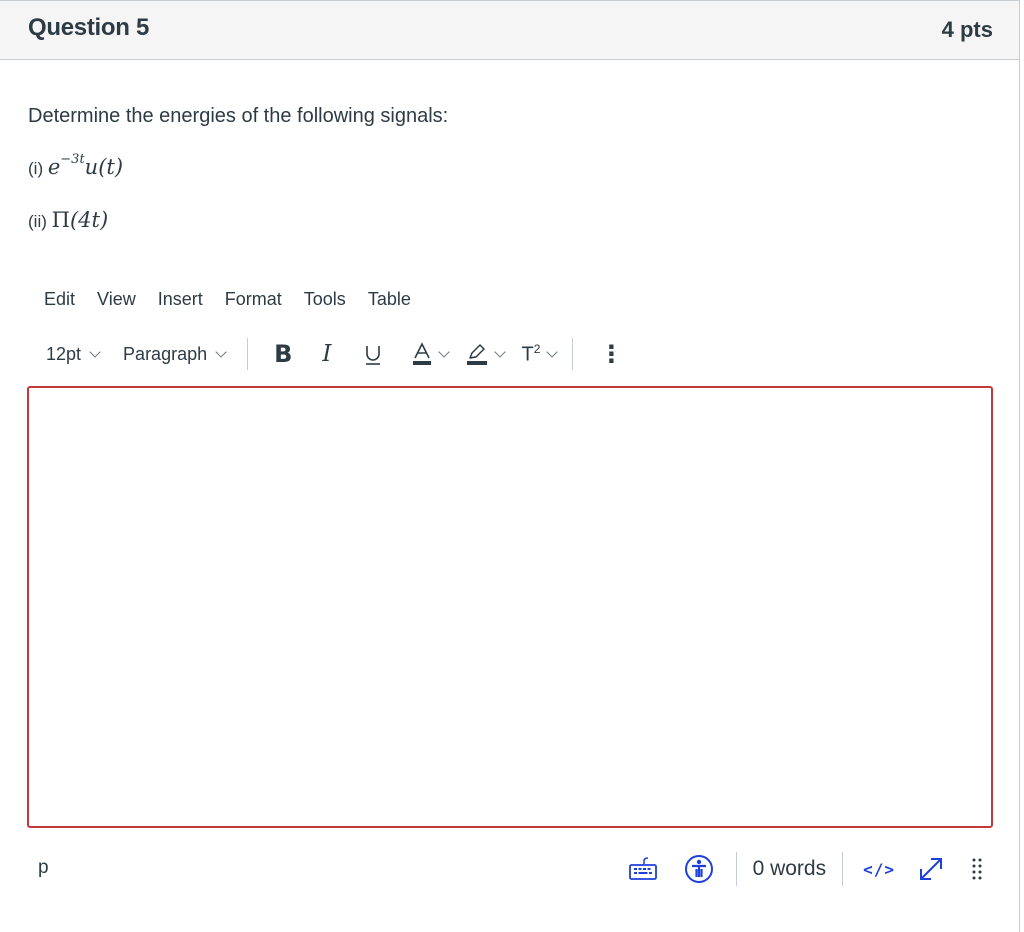 Image resolution: width=1024 pixels, height=932 pixels. What do you see at coordinates (334, 354) in the screenshot?
I see `editor-toolbar: 12pt Paragraph B I T2 ⋮` at bounding box center [334, 354].